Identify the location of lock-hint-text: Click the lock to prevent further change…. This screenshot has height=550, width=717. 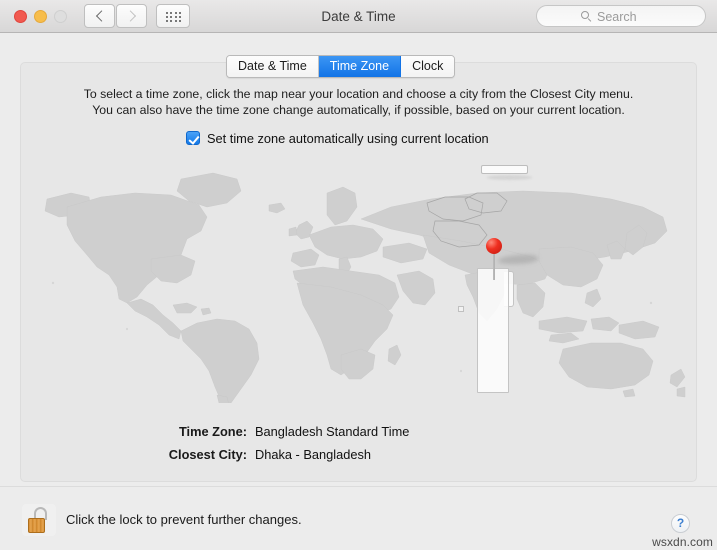
(184, 519).